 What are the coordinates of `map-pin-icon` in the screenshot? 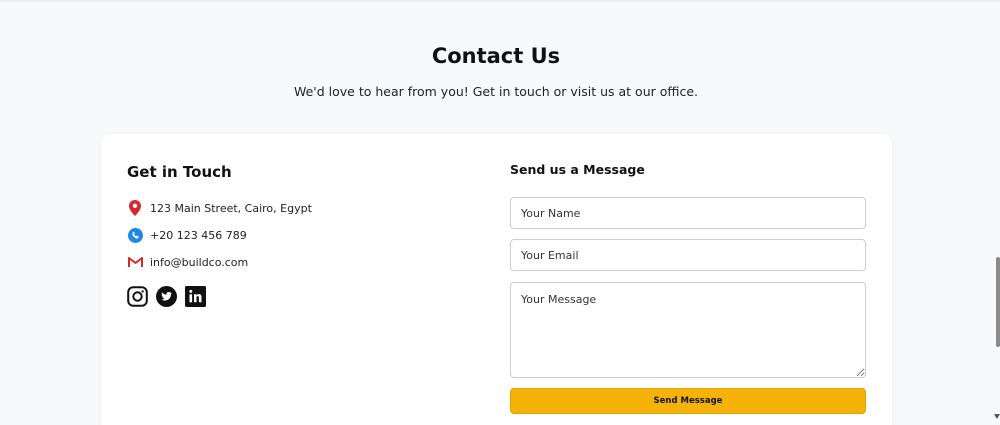 It's located at (135, 208).